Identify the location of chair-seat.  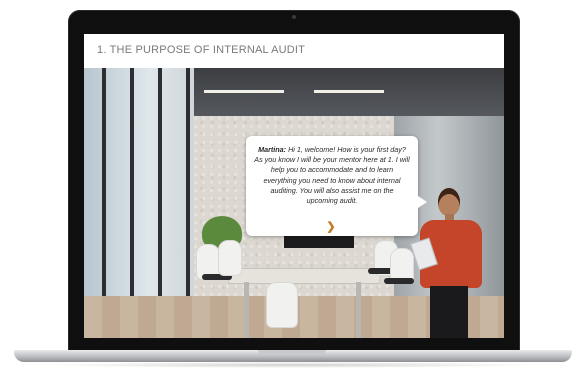
(399, 281).